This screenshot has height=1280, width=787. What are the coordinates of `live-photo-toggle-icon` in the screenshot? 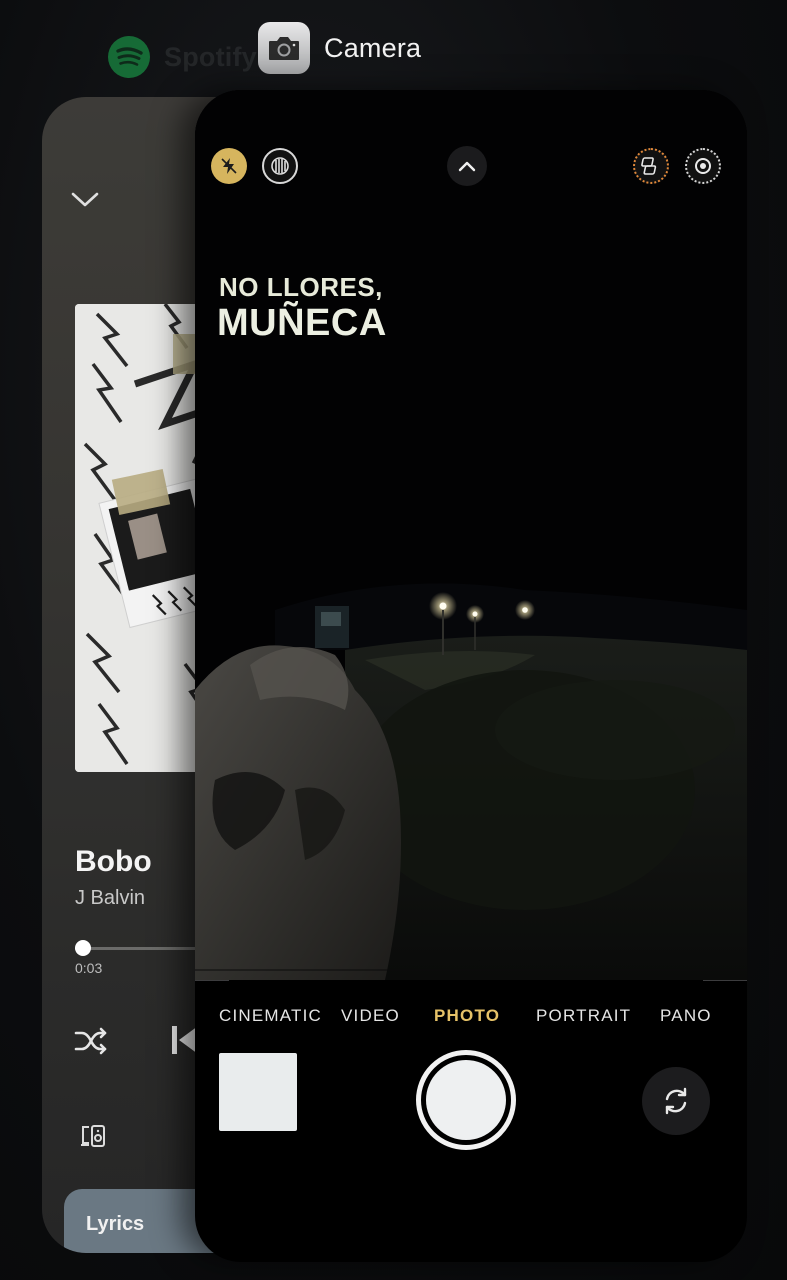 It's located at (703, 166).